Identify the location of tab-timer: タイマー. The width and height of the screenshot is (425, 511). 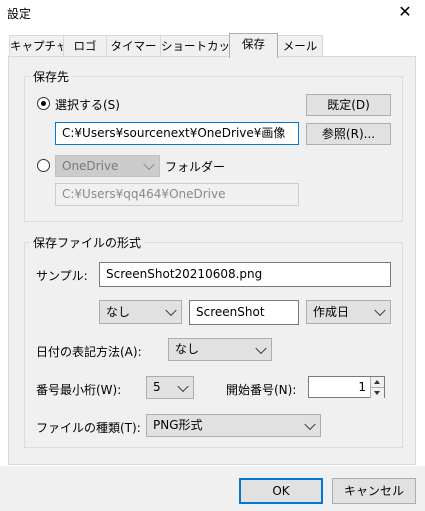
(133, 46).